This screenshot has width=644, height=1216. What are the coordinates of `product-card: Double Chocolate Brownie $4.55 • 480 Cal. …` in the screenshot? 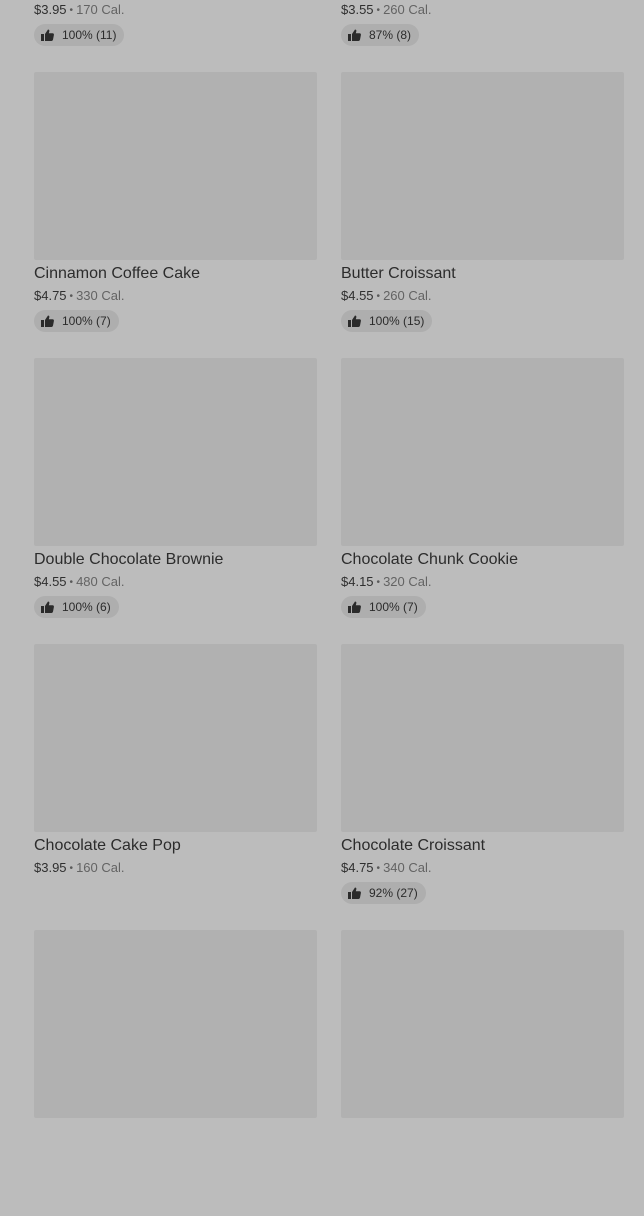 It's located at (175, 501).